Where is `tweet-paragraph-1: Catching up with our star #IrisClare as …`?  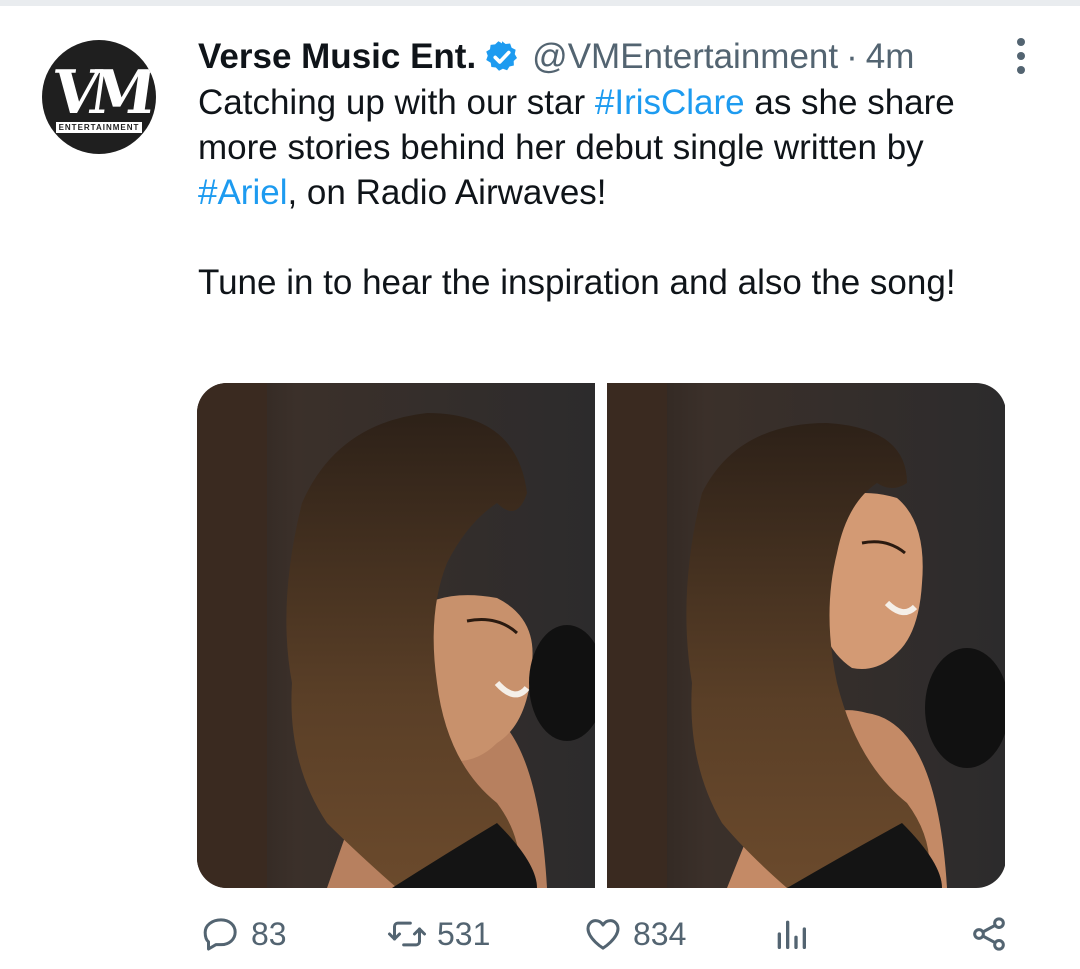
tweet-paragraph-1: Catching up with our star #IrisClare as … is located at coordinates (576, 147).